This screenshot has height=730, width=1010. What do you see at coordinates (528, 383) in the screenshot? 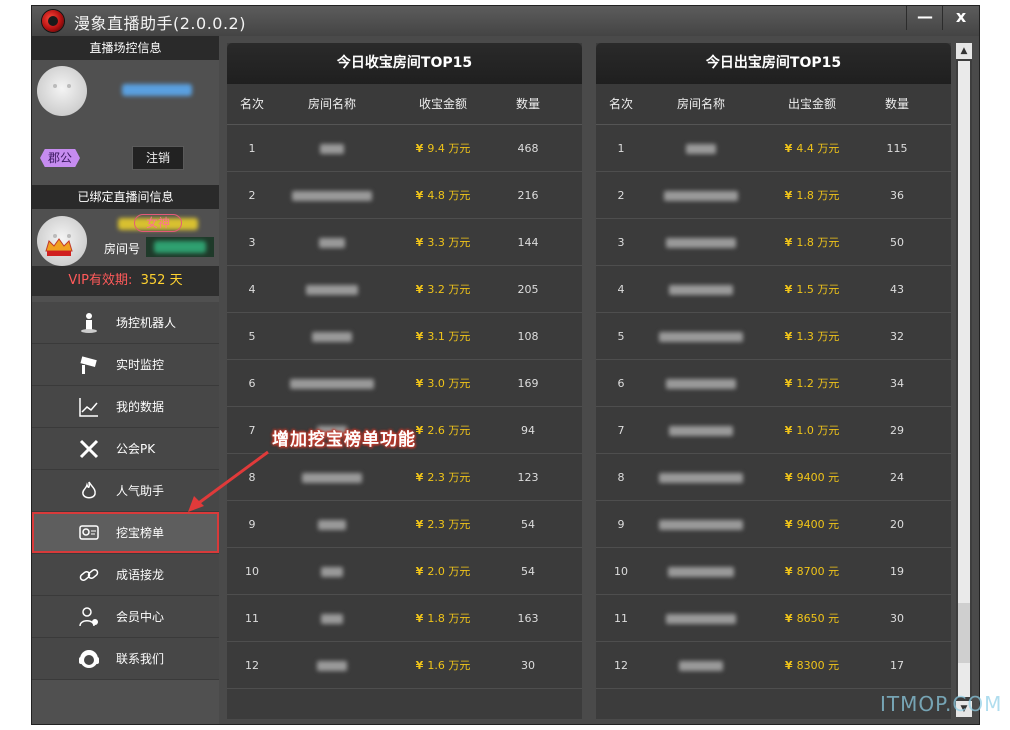
I see `count-cell: 169` at bounding box center [528, 383].